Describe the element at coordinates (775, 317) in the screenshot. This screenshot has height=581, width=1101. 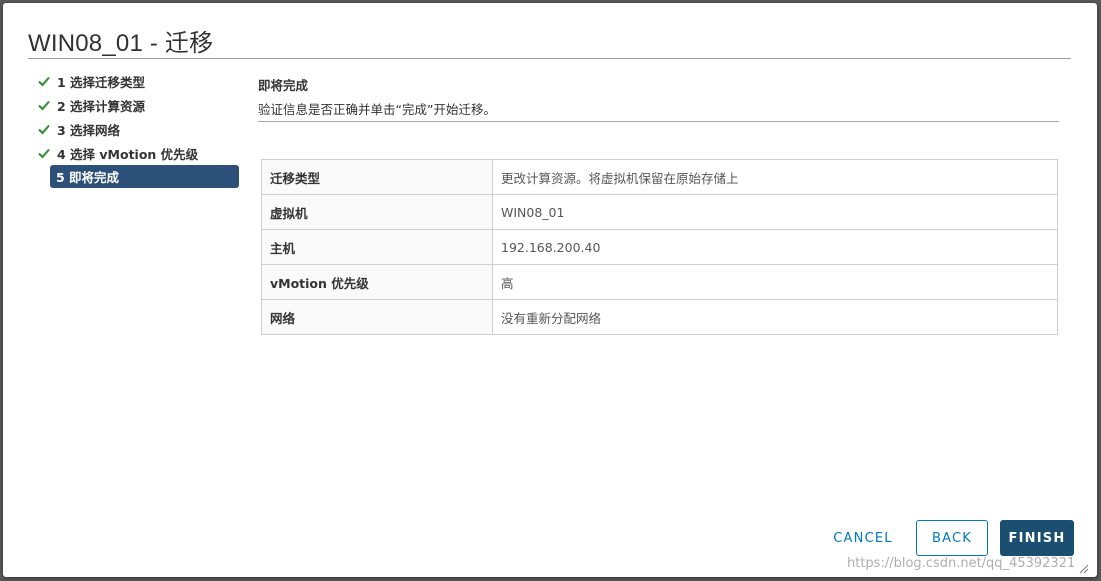
I see `summary-value: 没有重新分配网络` at that location.